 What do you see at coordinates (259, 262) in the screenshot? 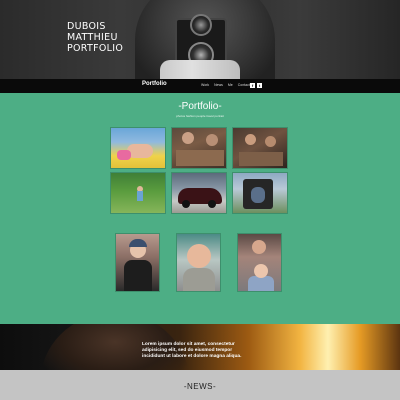
I see `portfolio-photo-mother-baby` at bounding box center [259, 262].